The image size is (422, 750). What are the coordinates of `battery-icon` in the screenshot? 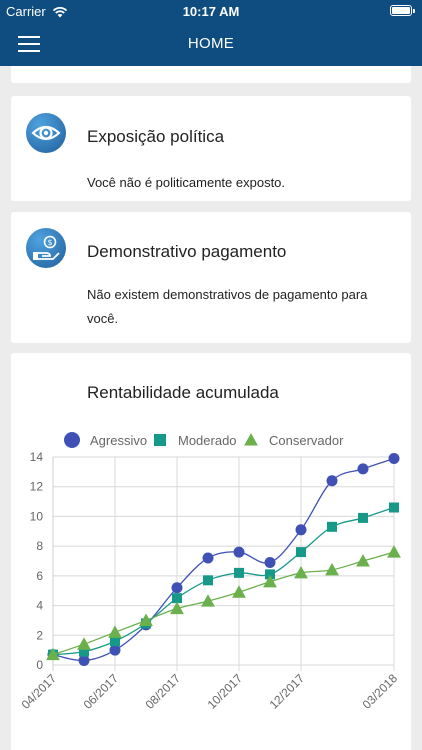 It's located at (402, 10).